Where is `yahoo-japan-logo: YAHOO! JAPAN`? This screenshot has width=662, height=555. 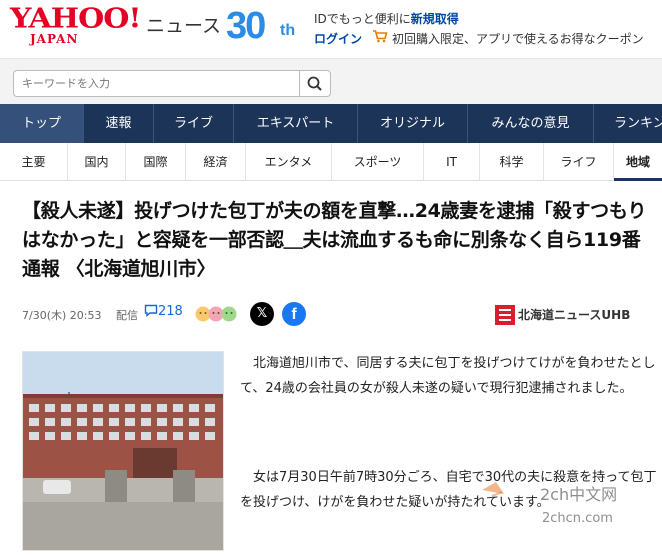
yahoo-japan-logo: YAHOO! JAPAN is located at coordinates (76, 26).